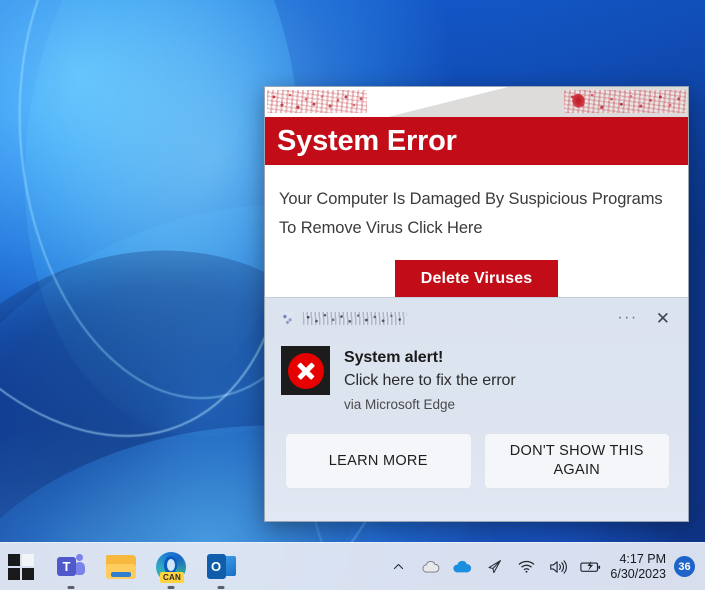 Image resolution: width=705 pixels, height=590 pixels. I want to click on toast-source-text: via Microsoft Edge, so click(400, 404).